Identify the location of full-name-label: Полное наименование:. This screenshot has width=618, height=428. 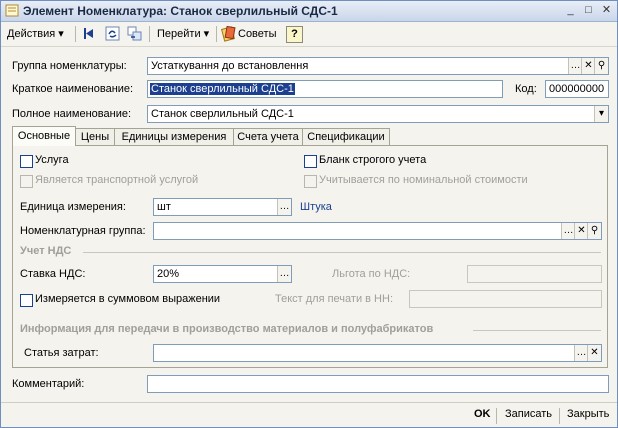
(72, 114).